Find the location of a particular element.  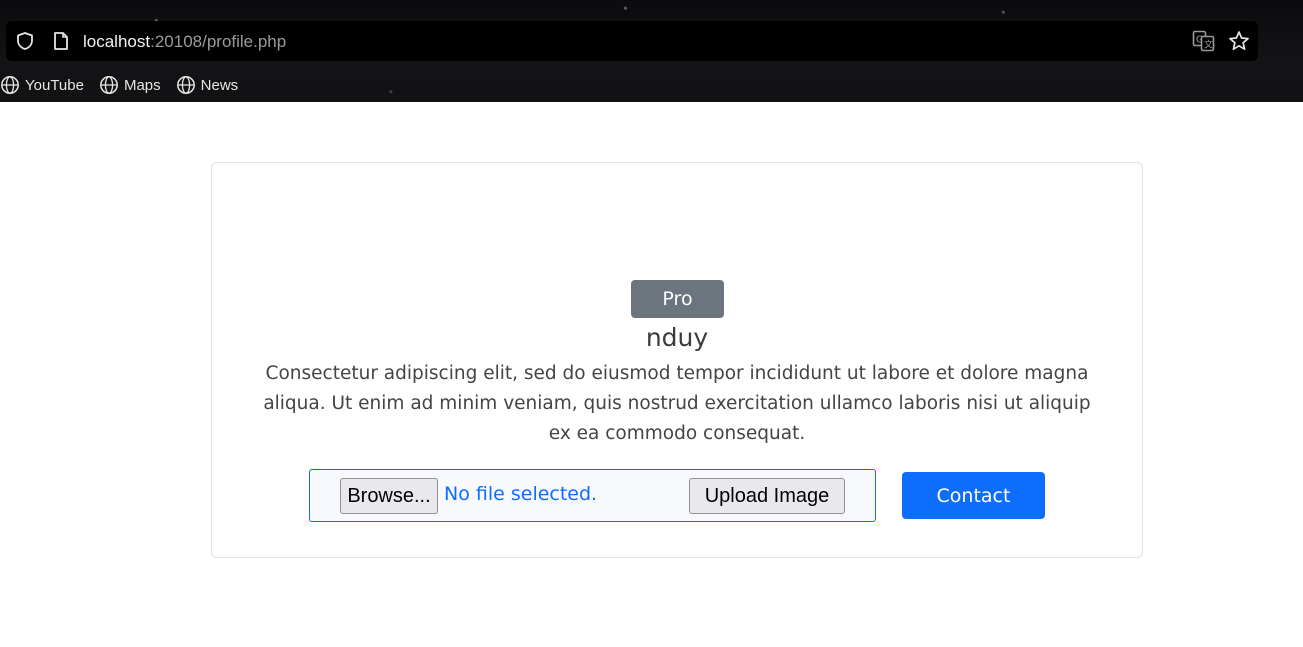

contact-button: Contact is located at coordinates (973, 495).